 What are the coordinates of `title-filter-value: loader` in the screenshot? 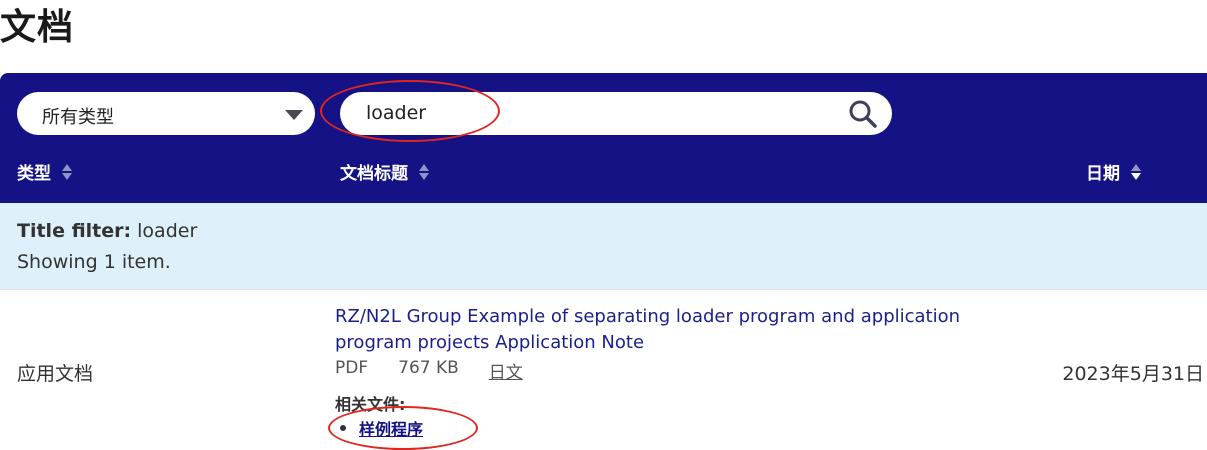 It's located at (167, 231).